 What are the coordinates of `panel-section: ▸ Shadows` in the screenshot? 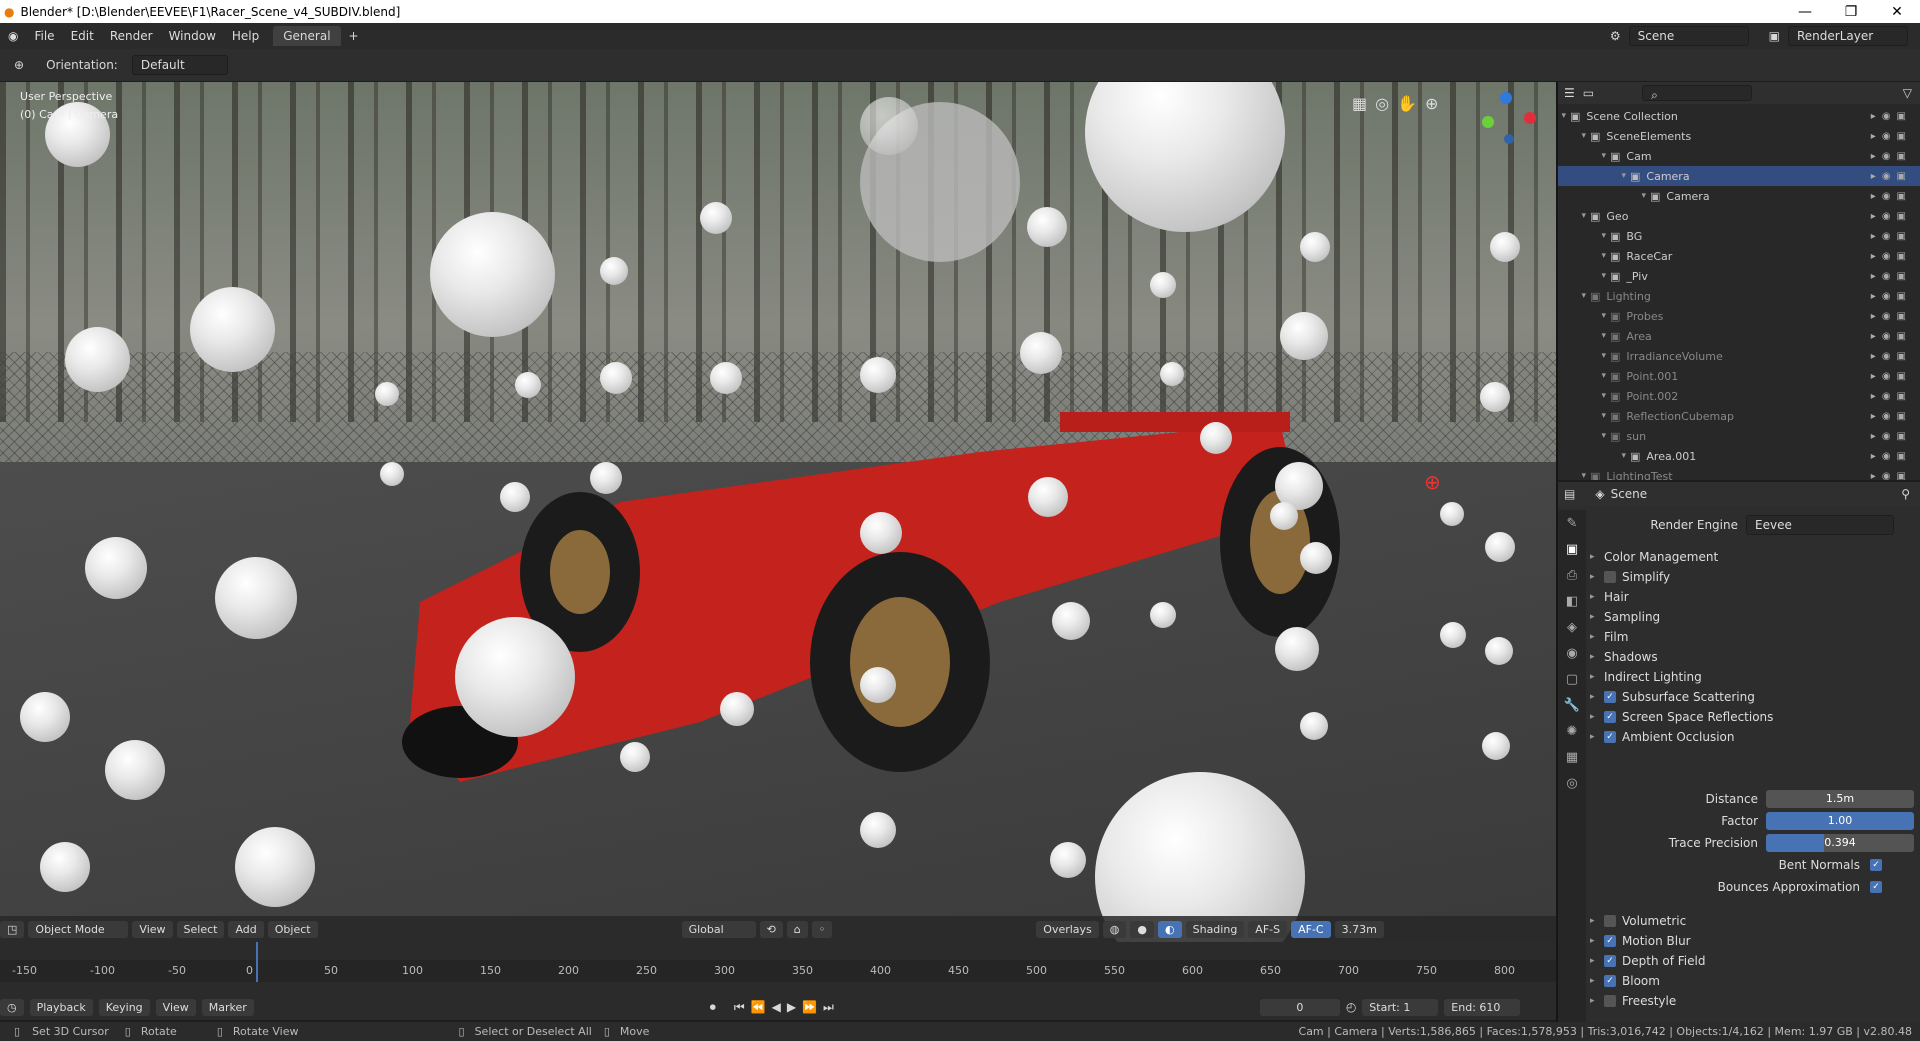 It's located at (1754, 657).